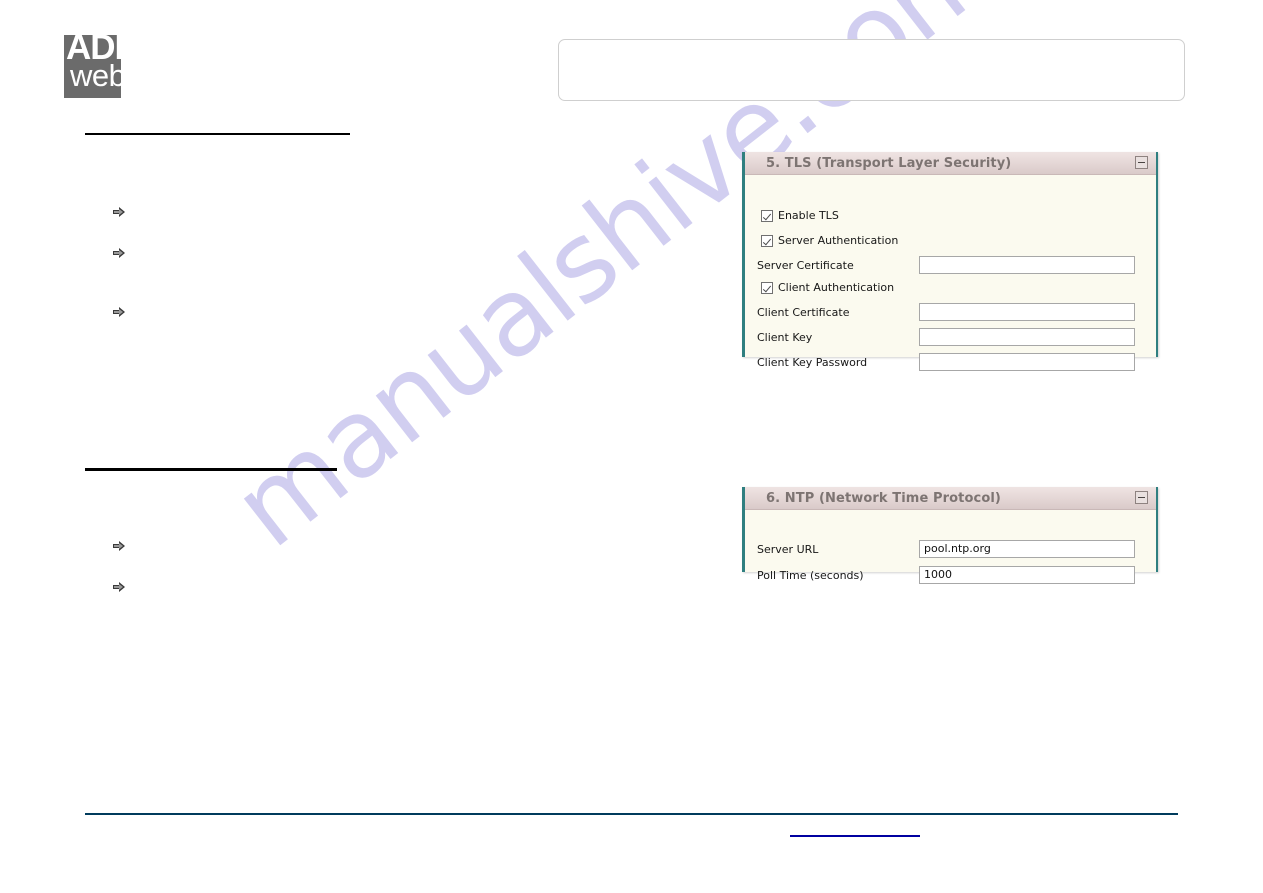 This screenshot has height=893, width=1263. I want to click on tls-panel-header: 5. TLS (Transport Layer Security), so click(950, 163).